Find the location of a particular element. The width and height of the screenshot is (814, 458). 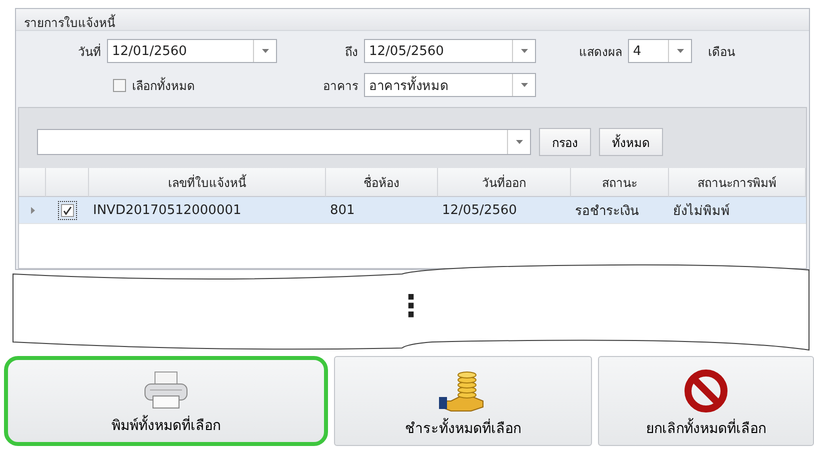

search-combo-field is located at coordinates (284, 142).